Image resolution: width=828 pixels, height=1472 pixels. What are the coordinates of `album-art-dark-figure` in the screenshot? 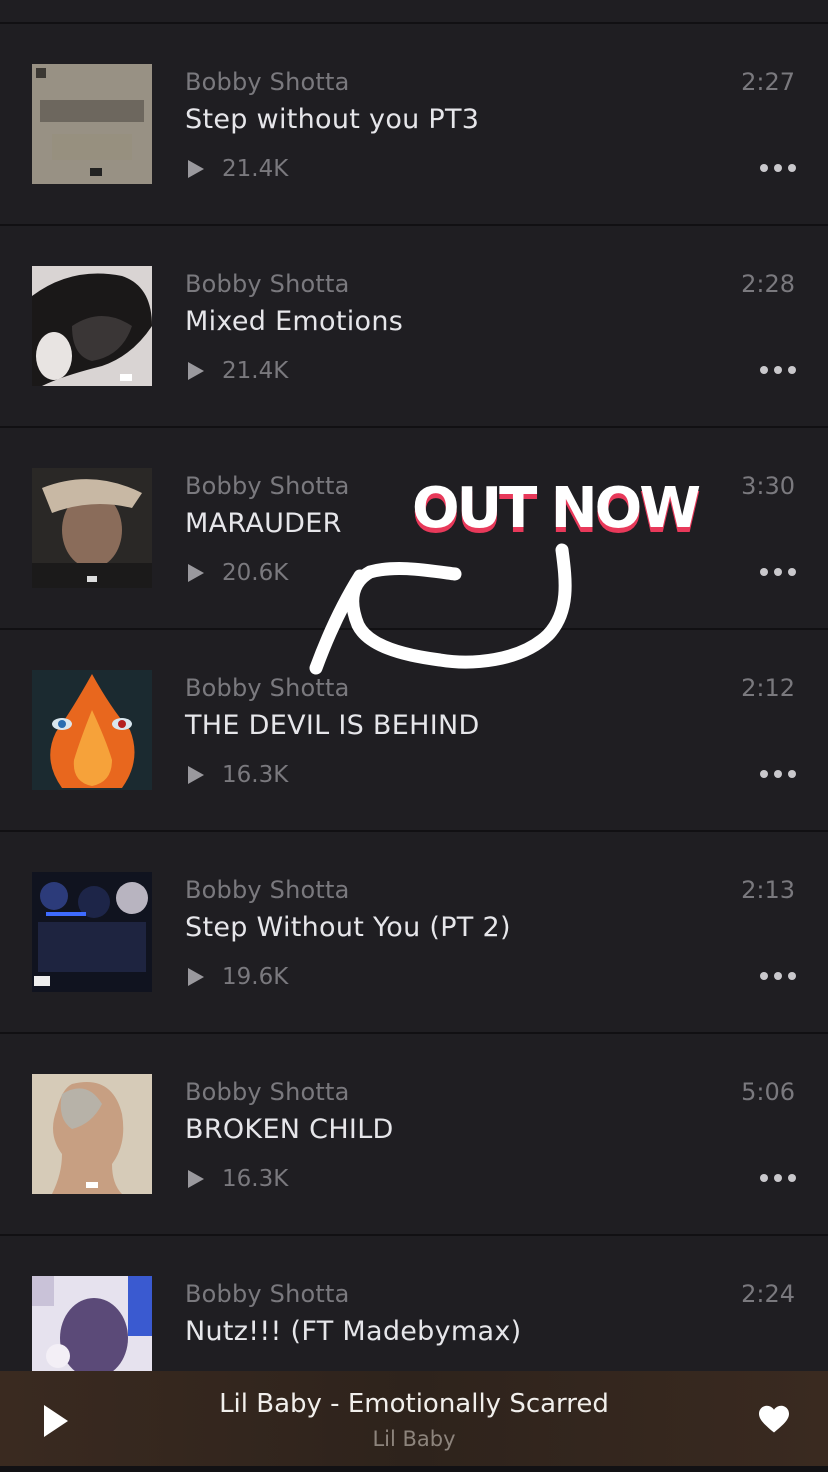 It's located at (92, 326).